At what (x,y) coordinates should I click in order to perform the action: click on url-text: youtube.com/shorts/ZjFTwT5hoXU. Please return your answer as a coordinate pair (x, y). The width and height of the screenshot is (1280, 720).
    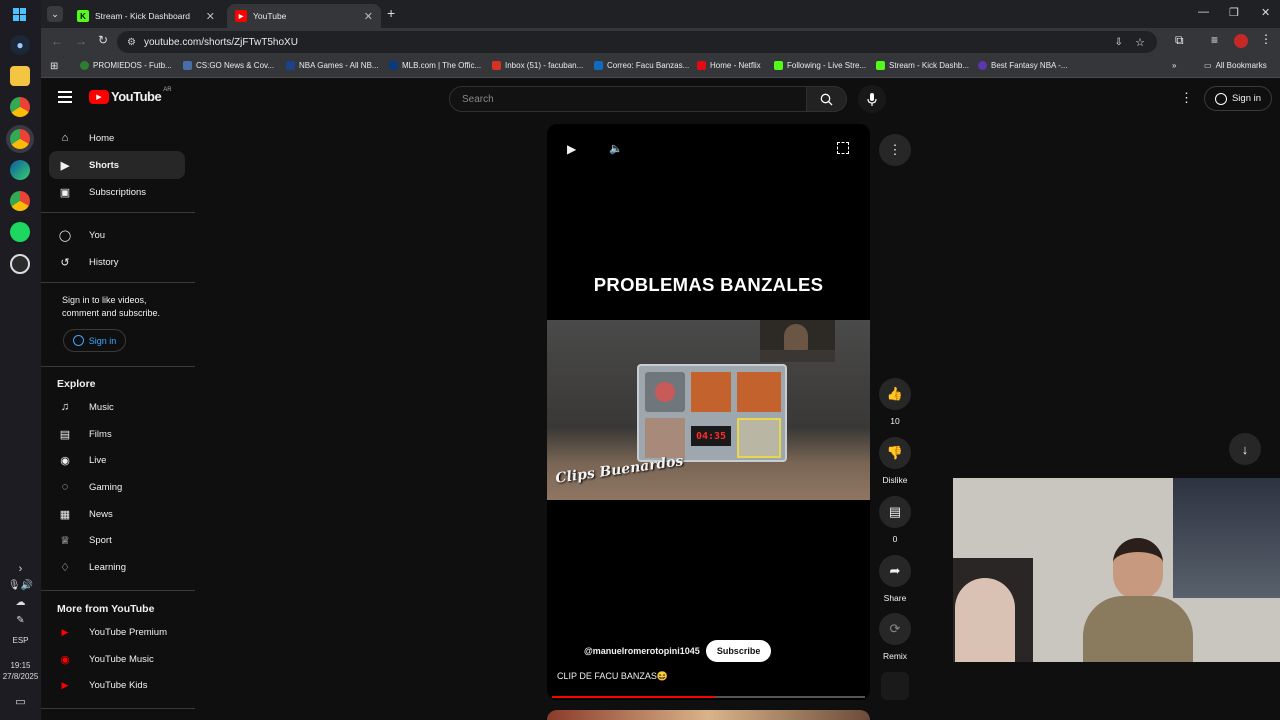
    Looking at the image, I should click on (221, 42).